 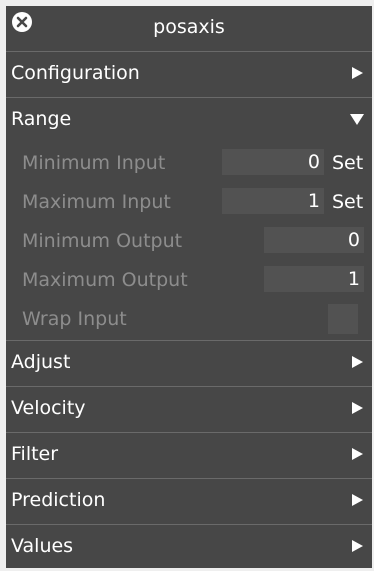 What do you see at coordinates (75, 73) in the screenshot?
I see `section-configuration-label: Configuration` at bounding box center [75, 73].